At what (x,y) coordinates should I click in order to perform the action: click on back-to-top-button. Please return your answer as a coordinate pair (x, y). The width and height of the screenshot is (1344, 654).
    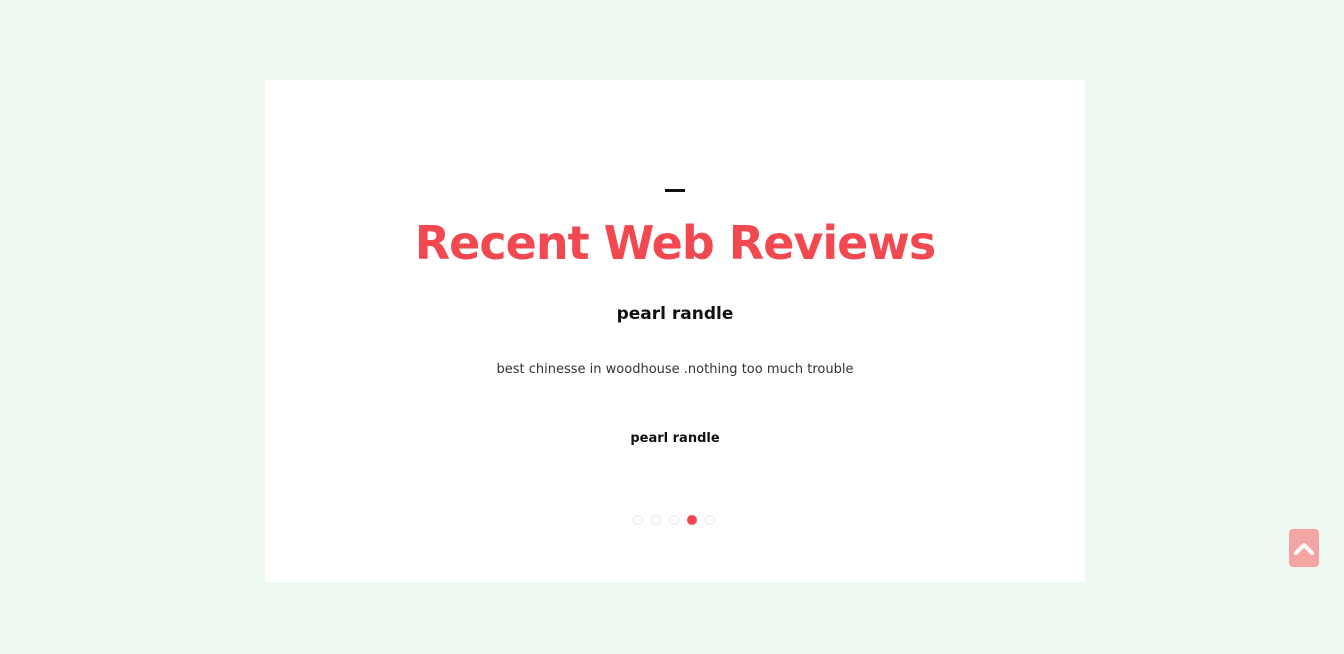
    Looking at the image, I should click on (1304, 548).